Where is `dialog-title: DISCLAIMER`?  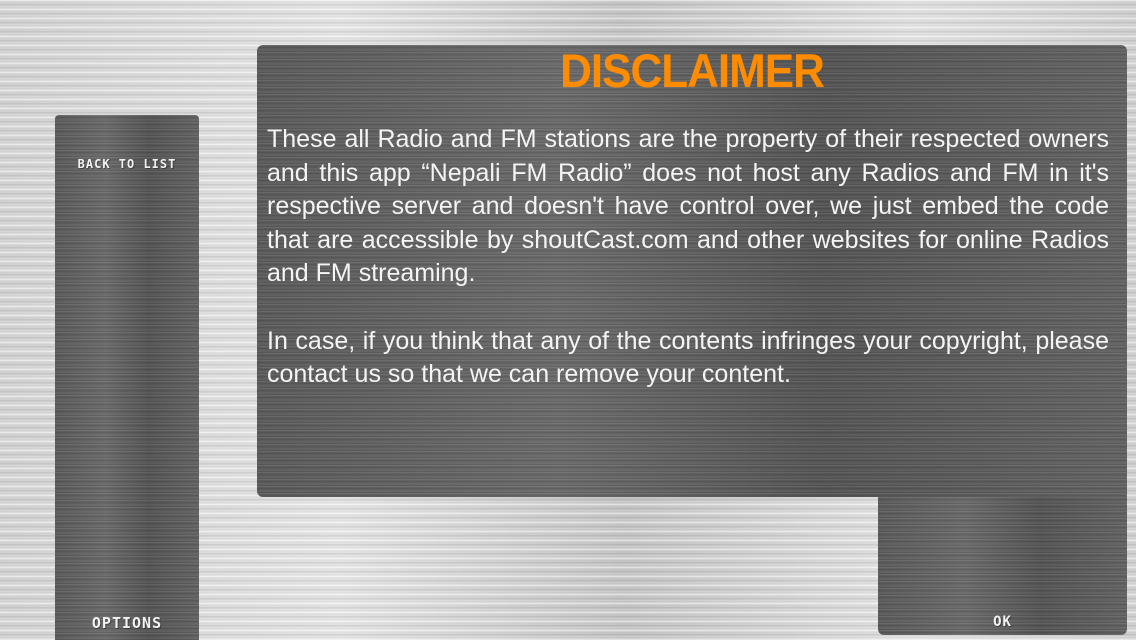 dialog-title: DISCLAIMER is located at coordinates (692, 71).